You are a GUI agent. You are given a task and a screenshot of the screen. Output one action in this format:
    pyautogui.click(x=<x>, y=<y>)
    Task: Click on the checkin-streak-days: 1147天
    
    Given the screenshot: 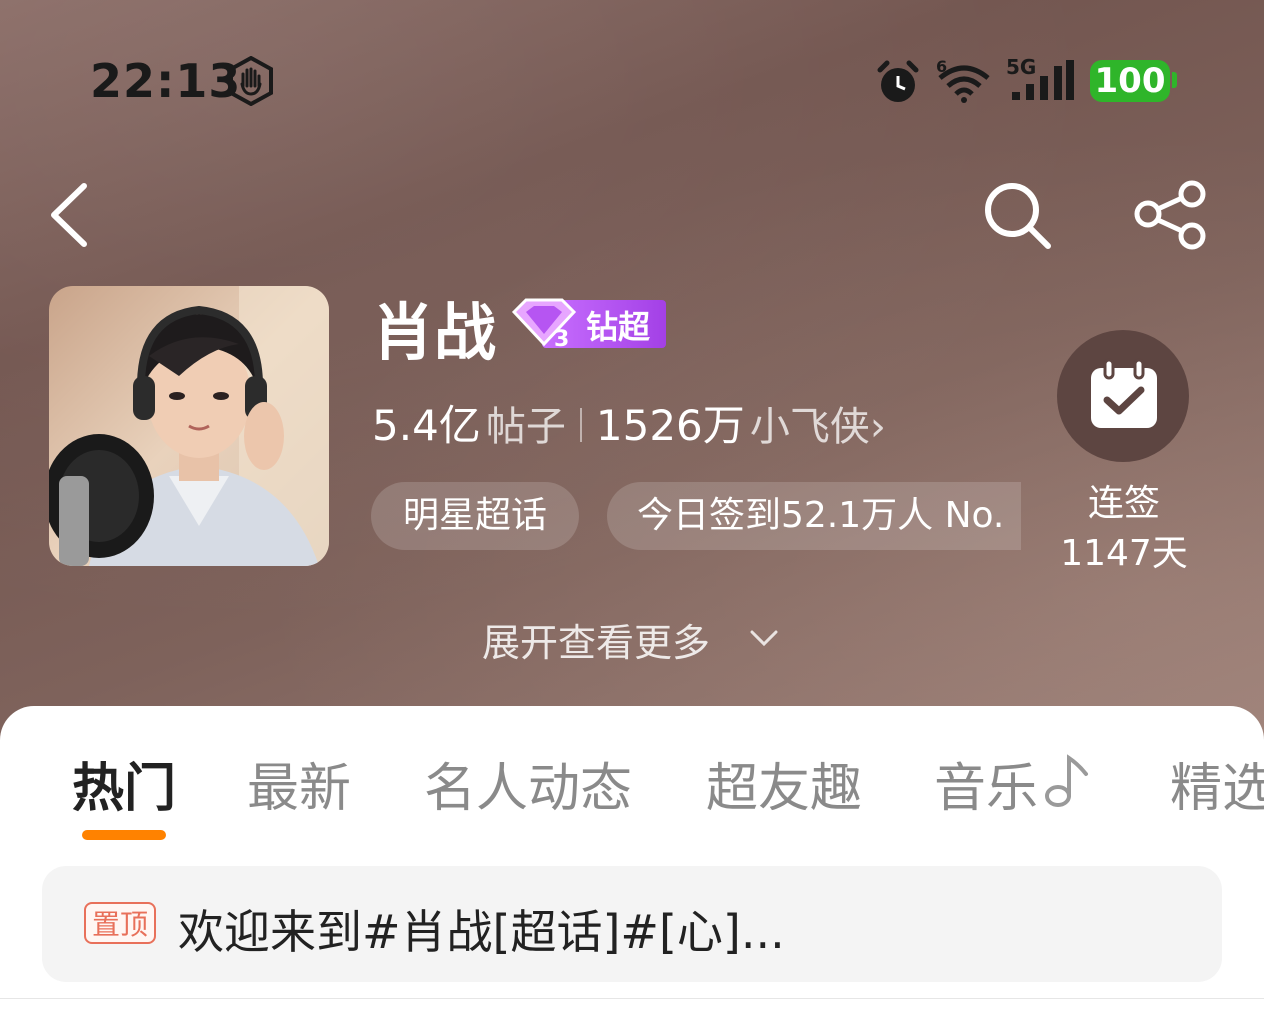 What is the action you would take?
    pyautogui.click(x=1124, y=553)
    